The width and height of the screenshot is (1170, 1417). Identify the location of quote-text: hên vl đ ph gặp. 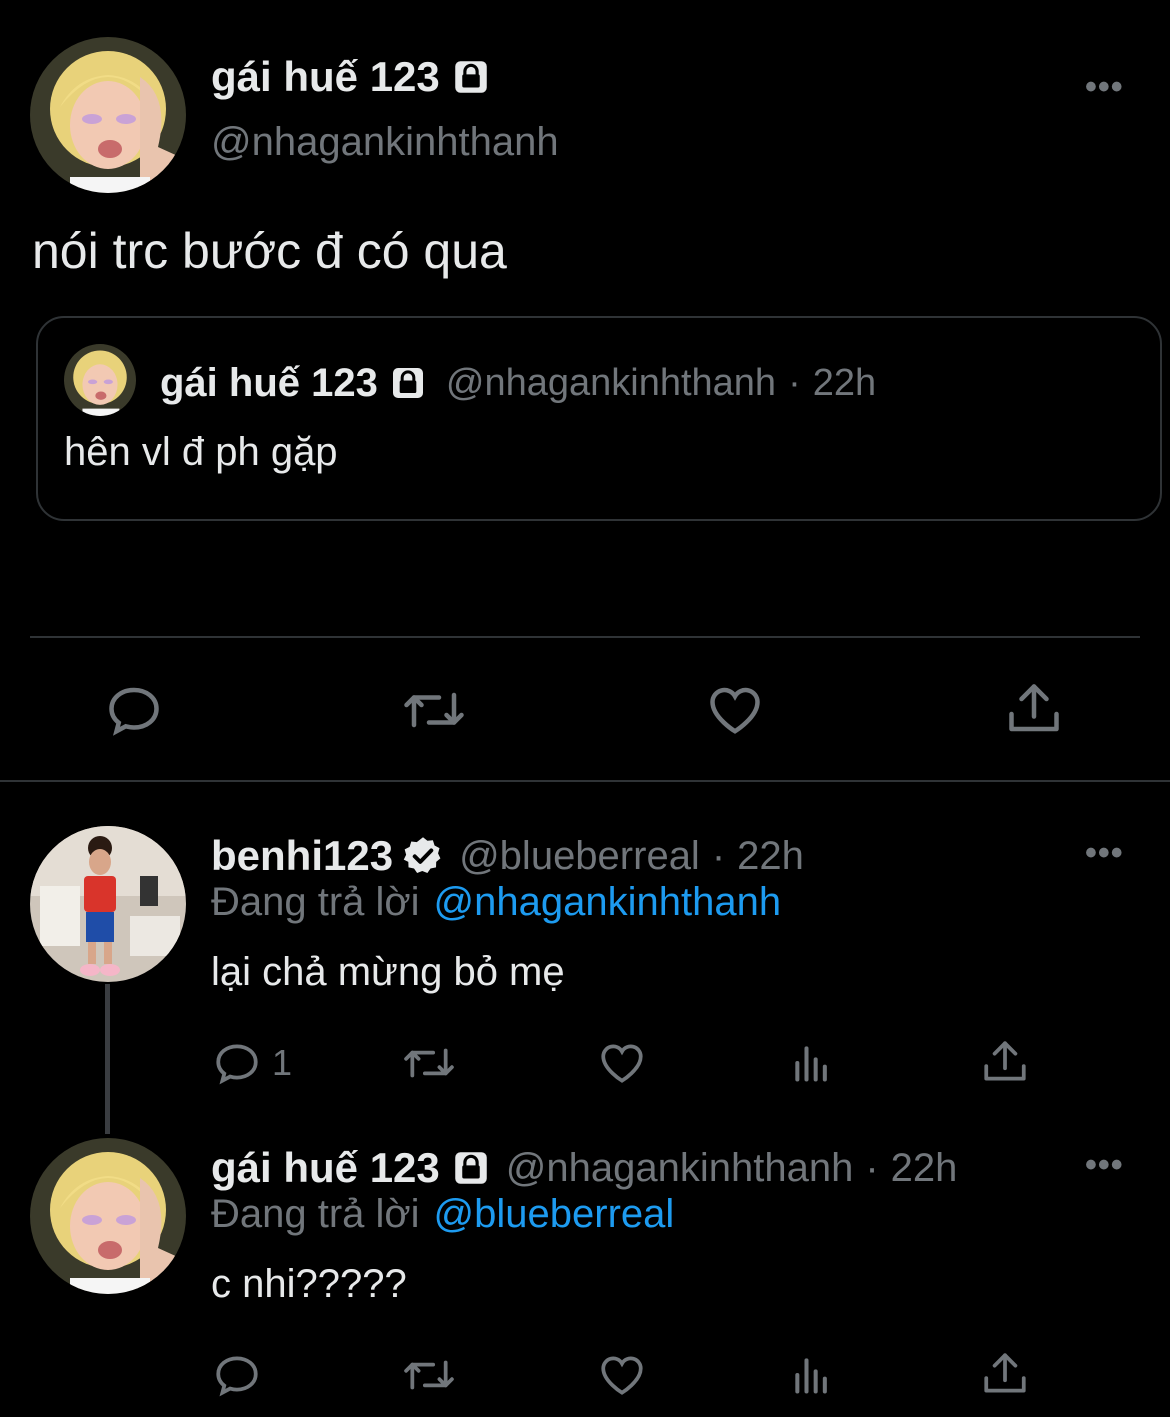
(201, 452).